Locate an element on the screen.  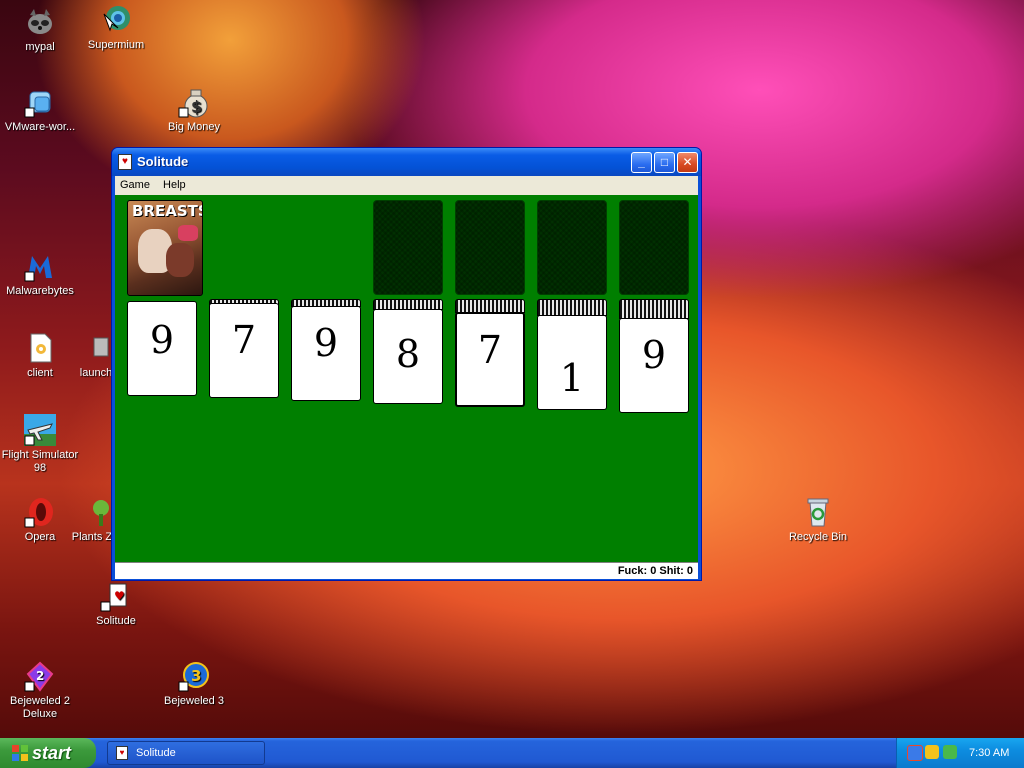
stock-card-text: BREASTS is located at coordinates (167, 211).